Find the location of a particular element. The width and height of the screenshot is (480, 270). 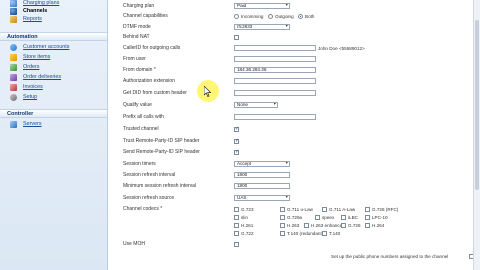

codec-g726-checkbox is located at coordinates (343, 225).